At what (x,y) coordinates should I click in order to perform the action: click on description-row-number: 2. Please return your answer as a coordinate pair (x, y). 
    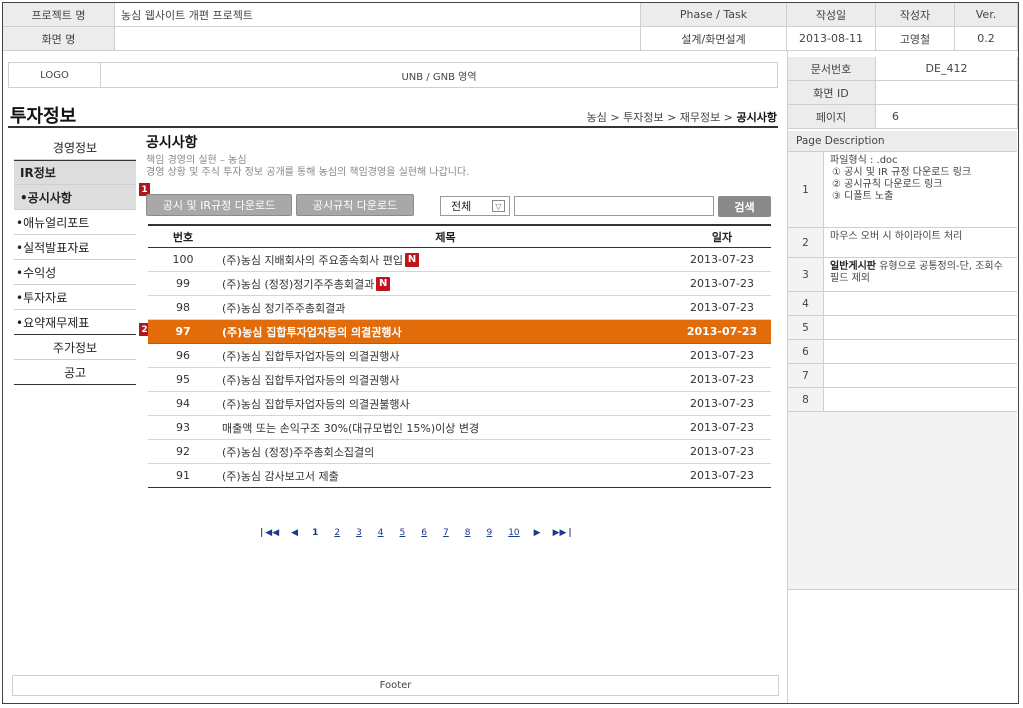
    Looking at the image, I should click on (806, 242).